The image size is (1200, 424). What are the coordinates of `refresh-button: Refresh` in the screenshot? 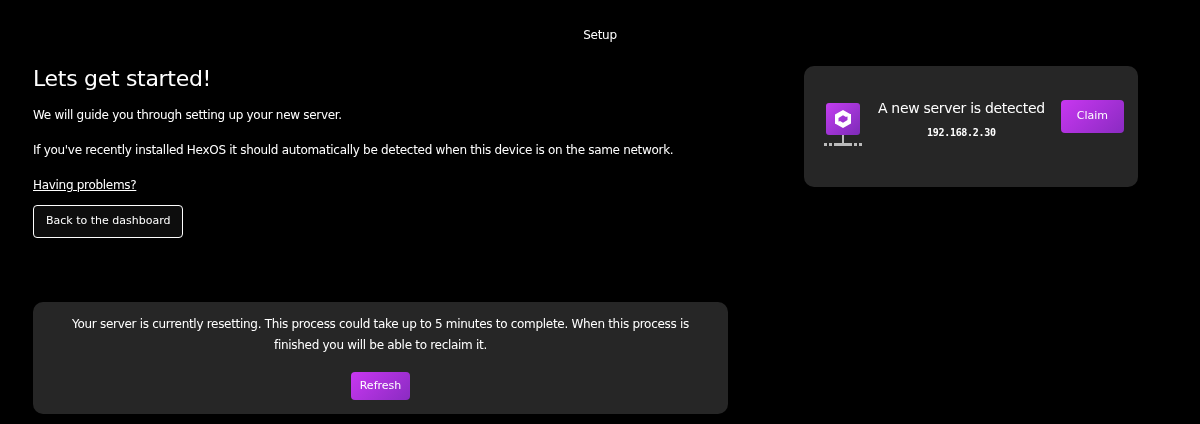 It's located at (380, 386).